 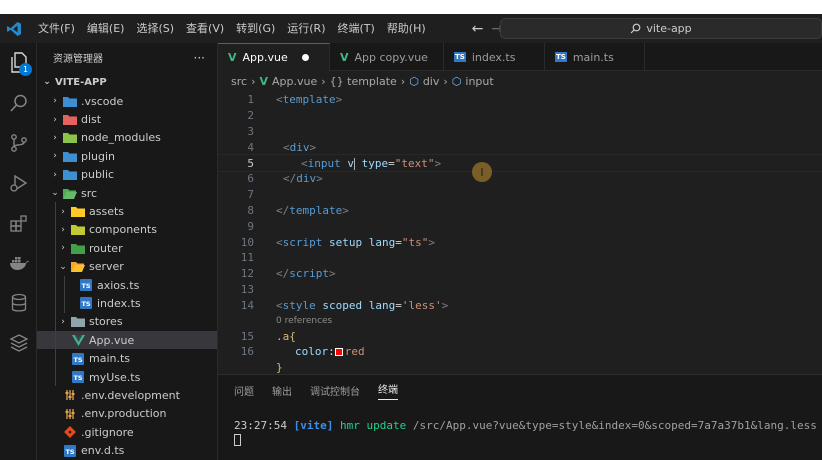 What do you see at coordinates (382, 242) in the screenshot?
I see `token: lang` at bounding box center [382, 242].